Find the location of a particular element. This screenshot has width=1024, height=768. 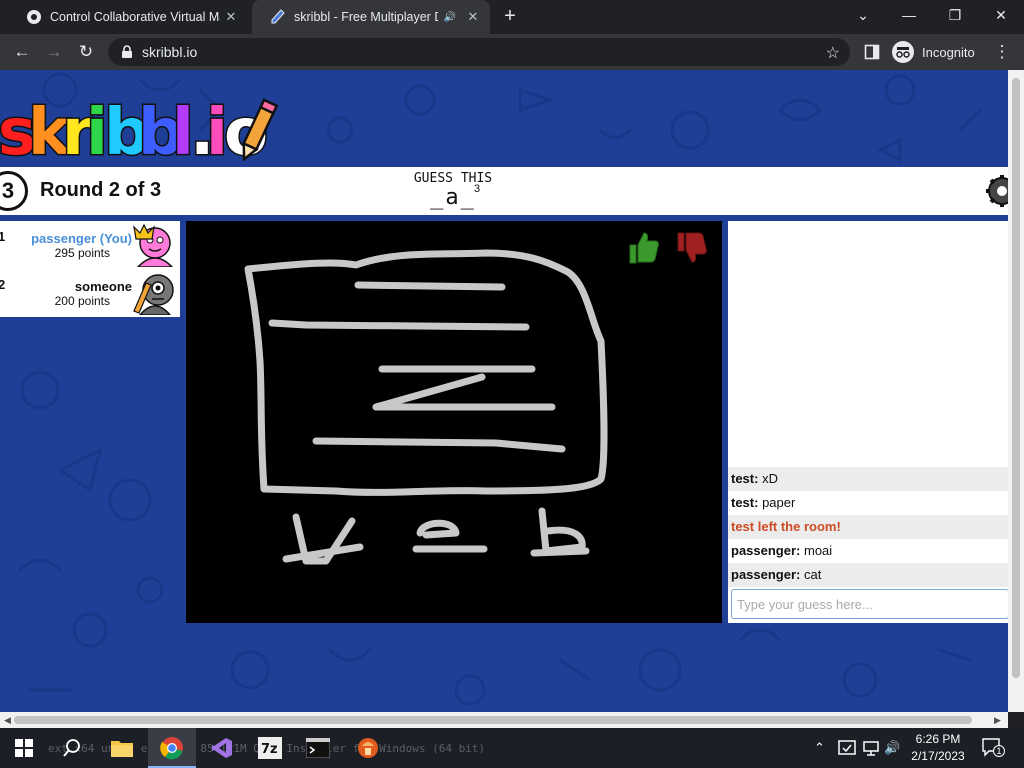

visual-studio-icon is located at coordinates (222, 748).